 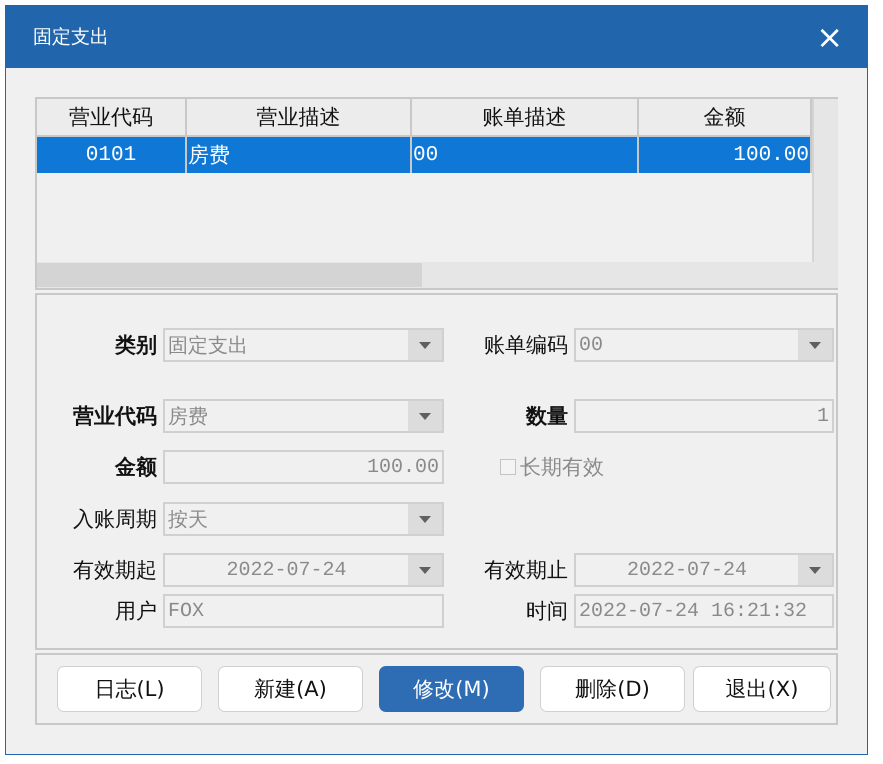 What do you see at coordinates (451, 689) in the screenshot?
I see `action-button: 修改(M)` at bounding box center [451, 689].